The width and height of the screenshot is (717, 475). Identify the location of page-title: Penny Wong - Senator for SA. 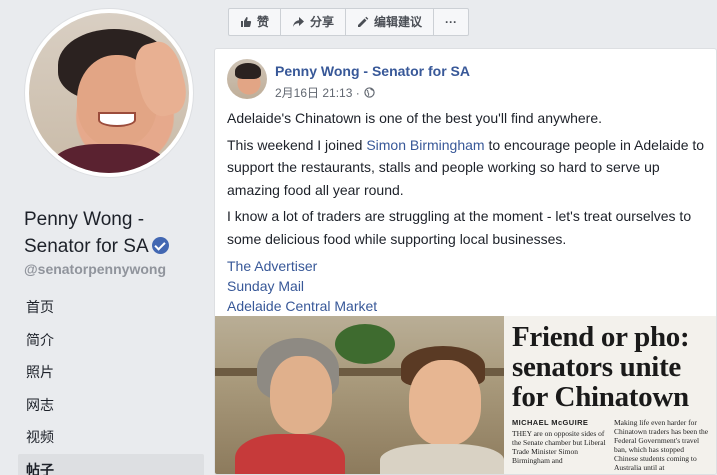
(114, 233).